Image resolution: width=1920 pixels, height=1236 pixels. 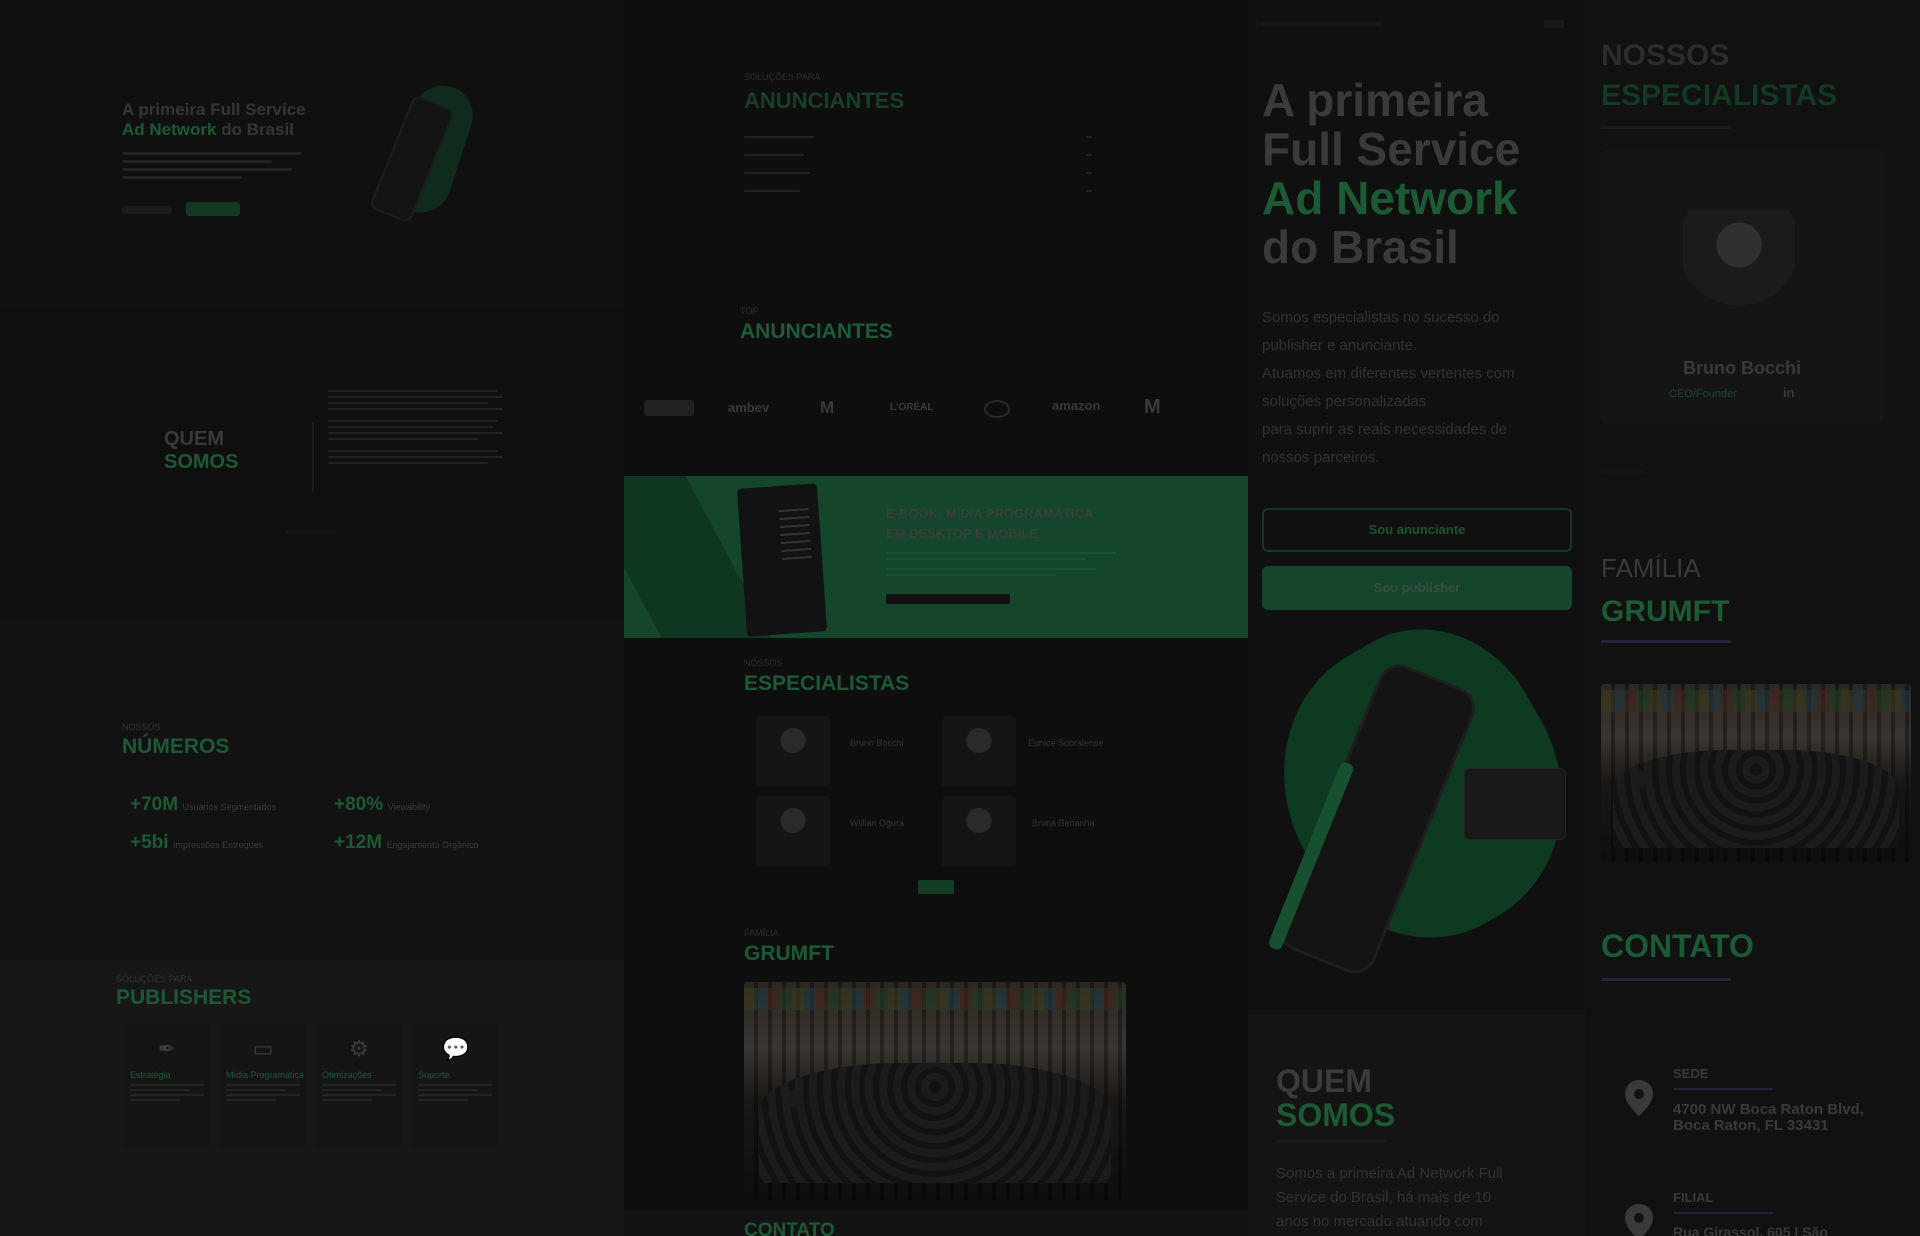 What do you see at coordinates (962, 533) in the screenshot?
I see `ebook-title-line2: EM DESKTOP E MOBILE` at bounding box center [962, 533].